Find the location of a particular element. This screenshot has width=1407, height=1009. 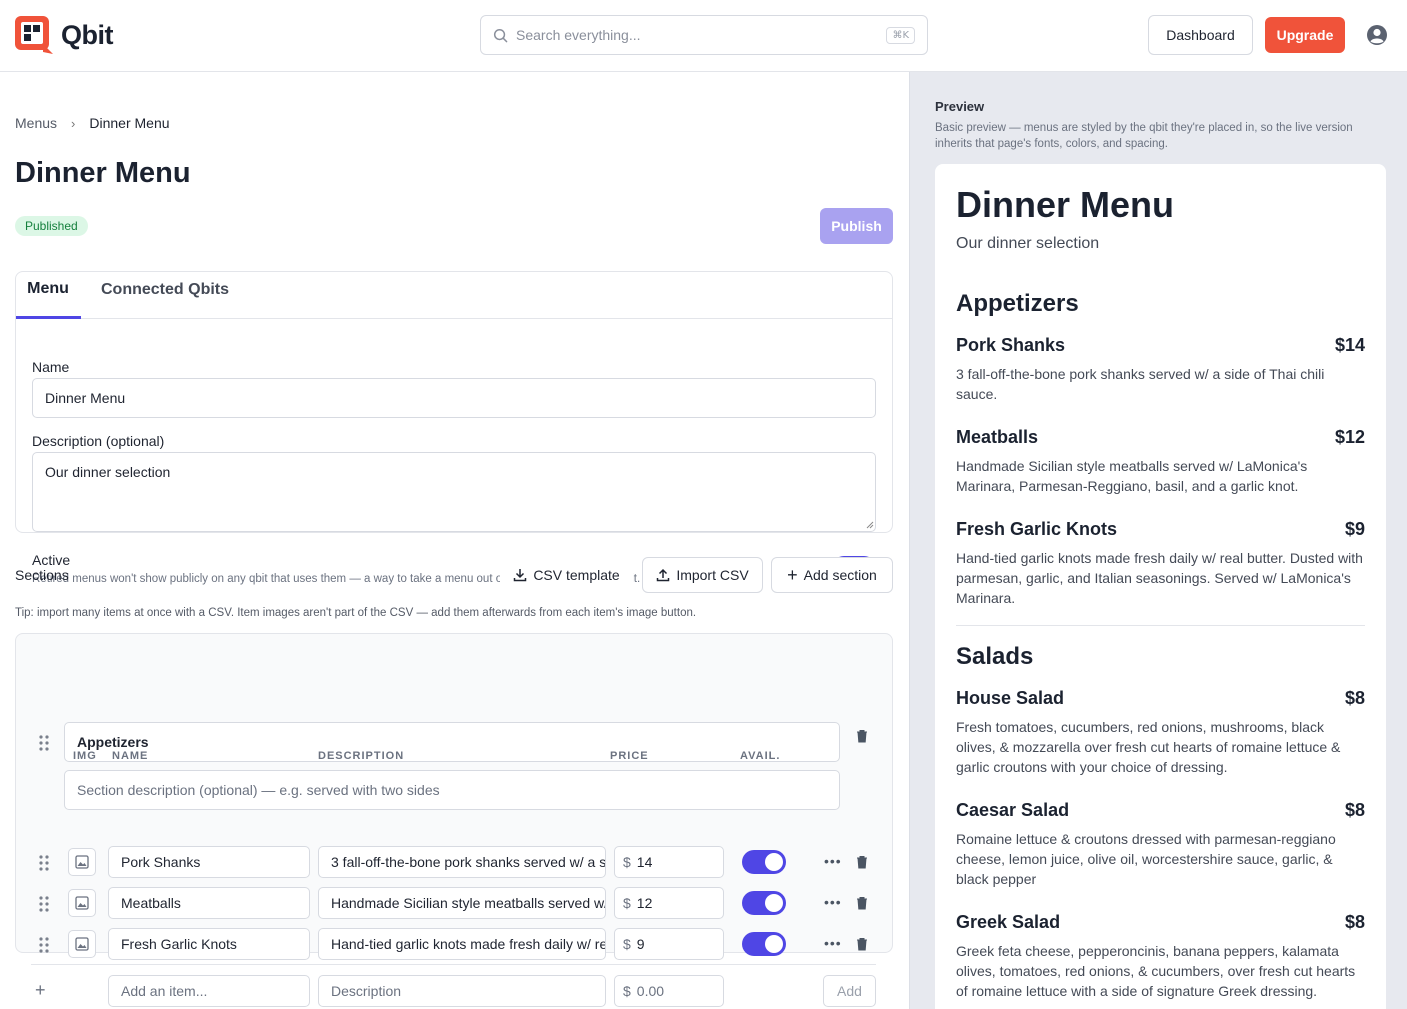

preview-description: Our dinner selection is located at coordinates (1028, 243).